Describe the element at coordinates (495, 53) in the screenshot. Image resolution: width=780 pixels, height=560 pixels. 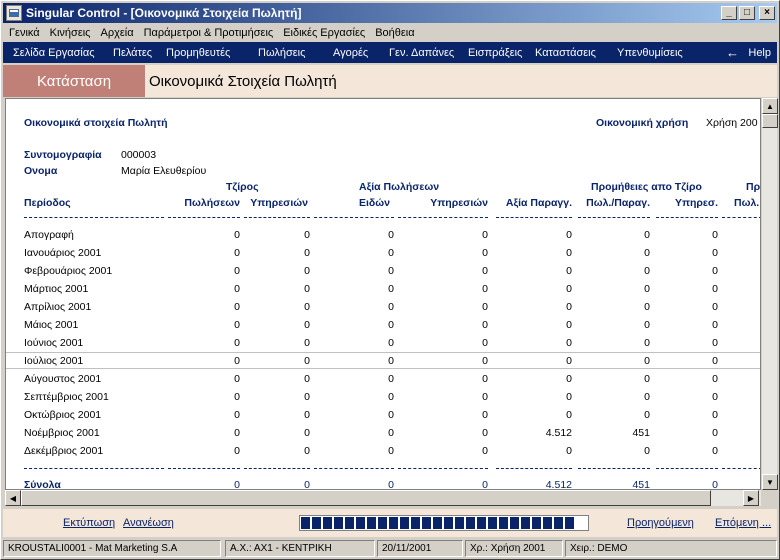
I see `nav-receipts: Εισπράξεις` at that location.